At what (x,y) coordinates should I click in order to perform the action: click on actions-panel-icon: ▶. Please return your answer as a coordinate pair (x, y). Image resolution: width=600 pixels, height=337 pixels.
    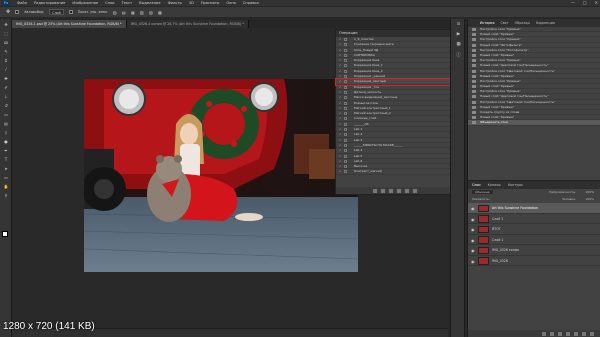
    Looking at the image, I should click on (458, 35).